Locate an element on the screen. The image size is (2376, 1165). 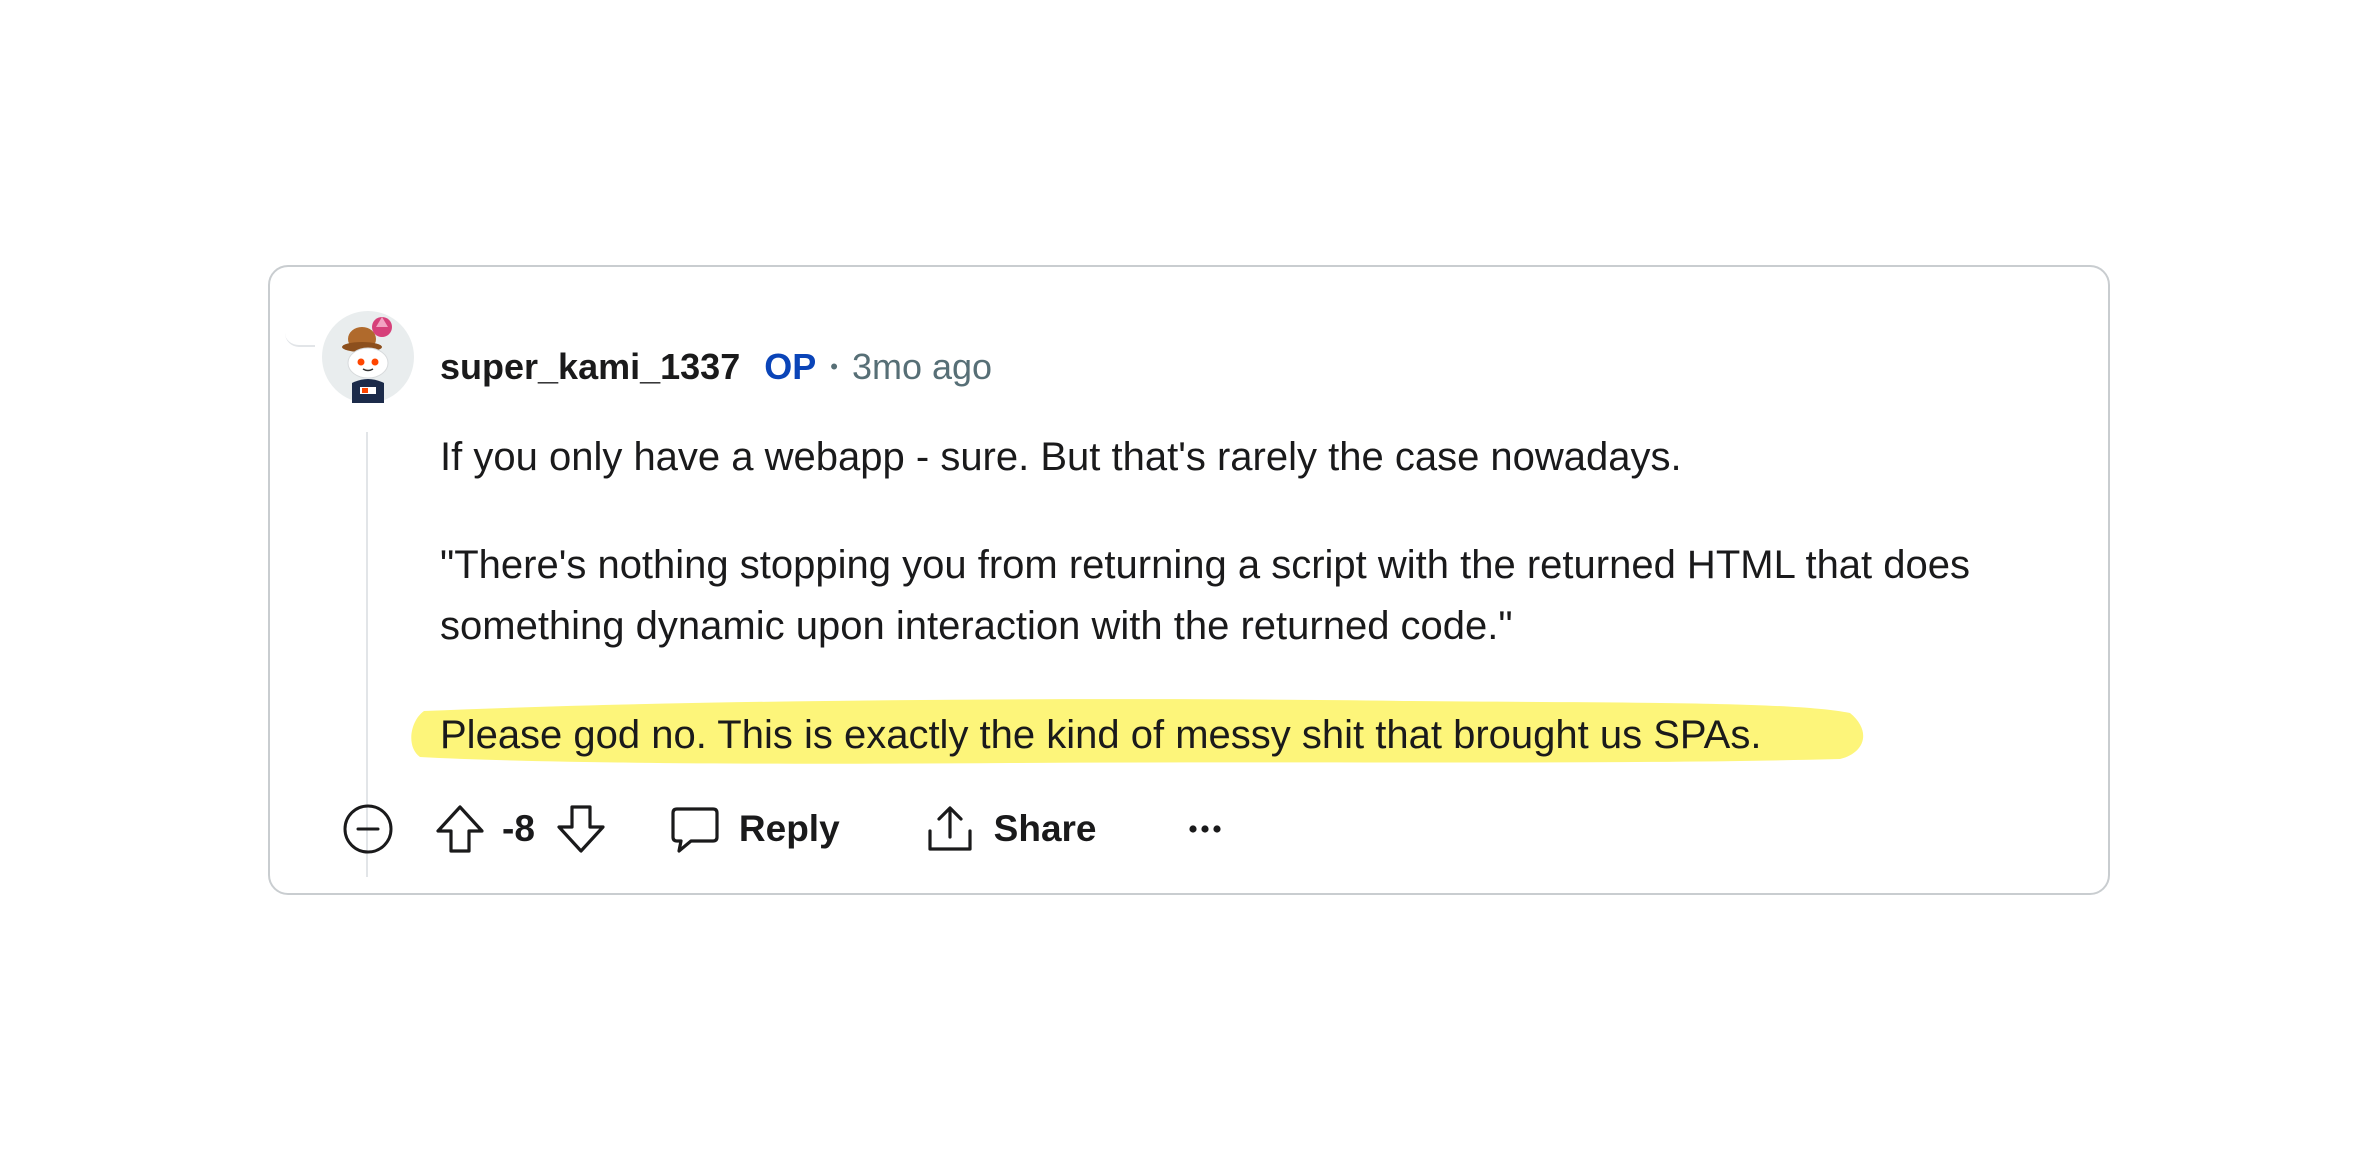
share-upload-icon is located at coordinates (950, 829).